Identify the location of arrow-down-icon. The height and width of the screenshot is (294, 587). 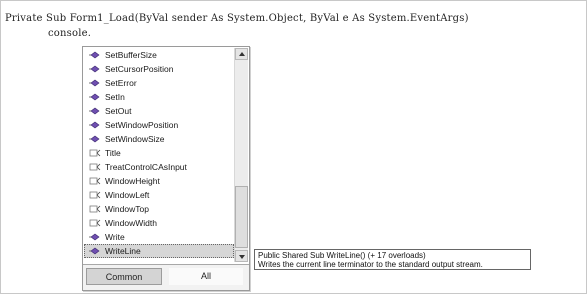
(242, 257).